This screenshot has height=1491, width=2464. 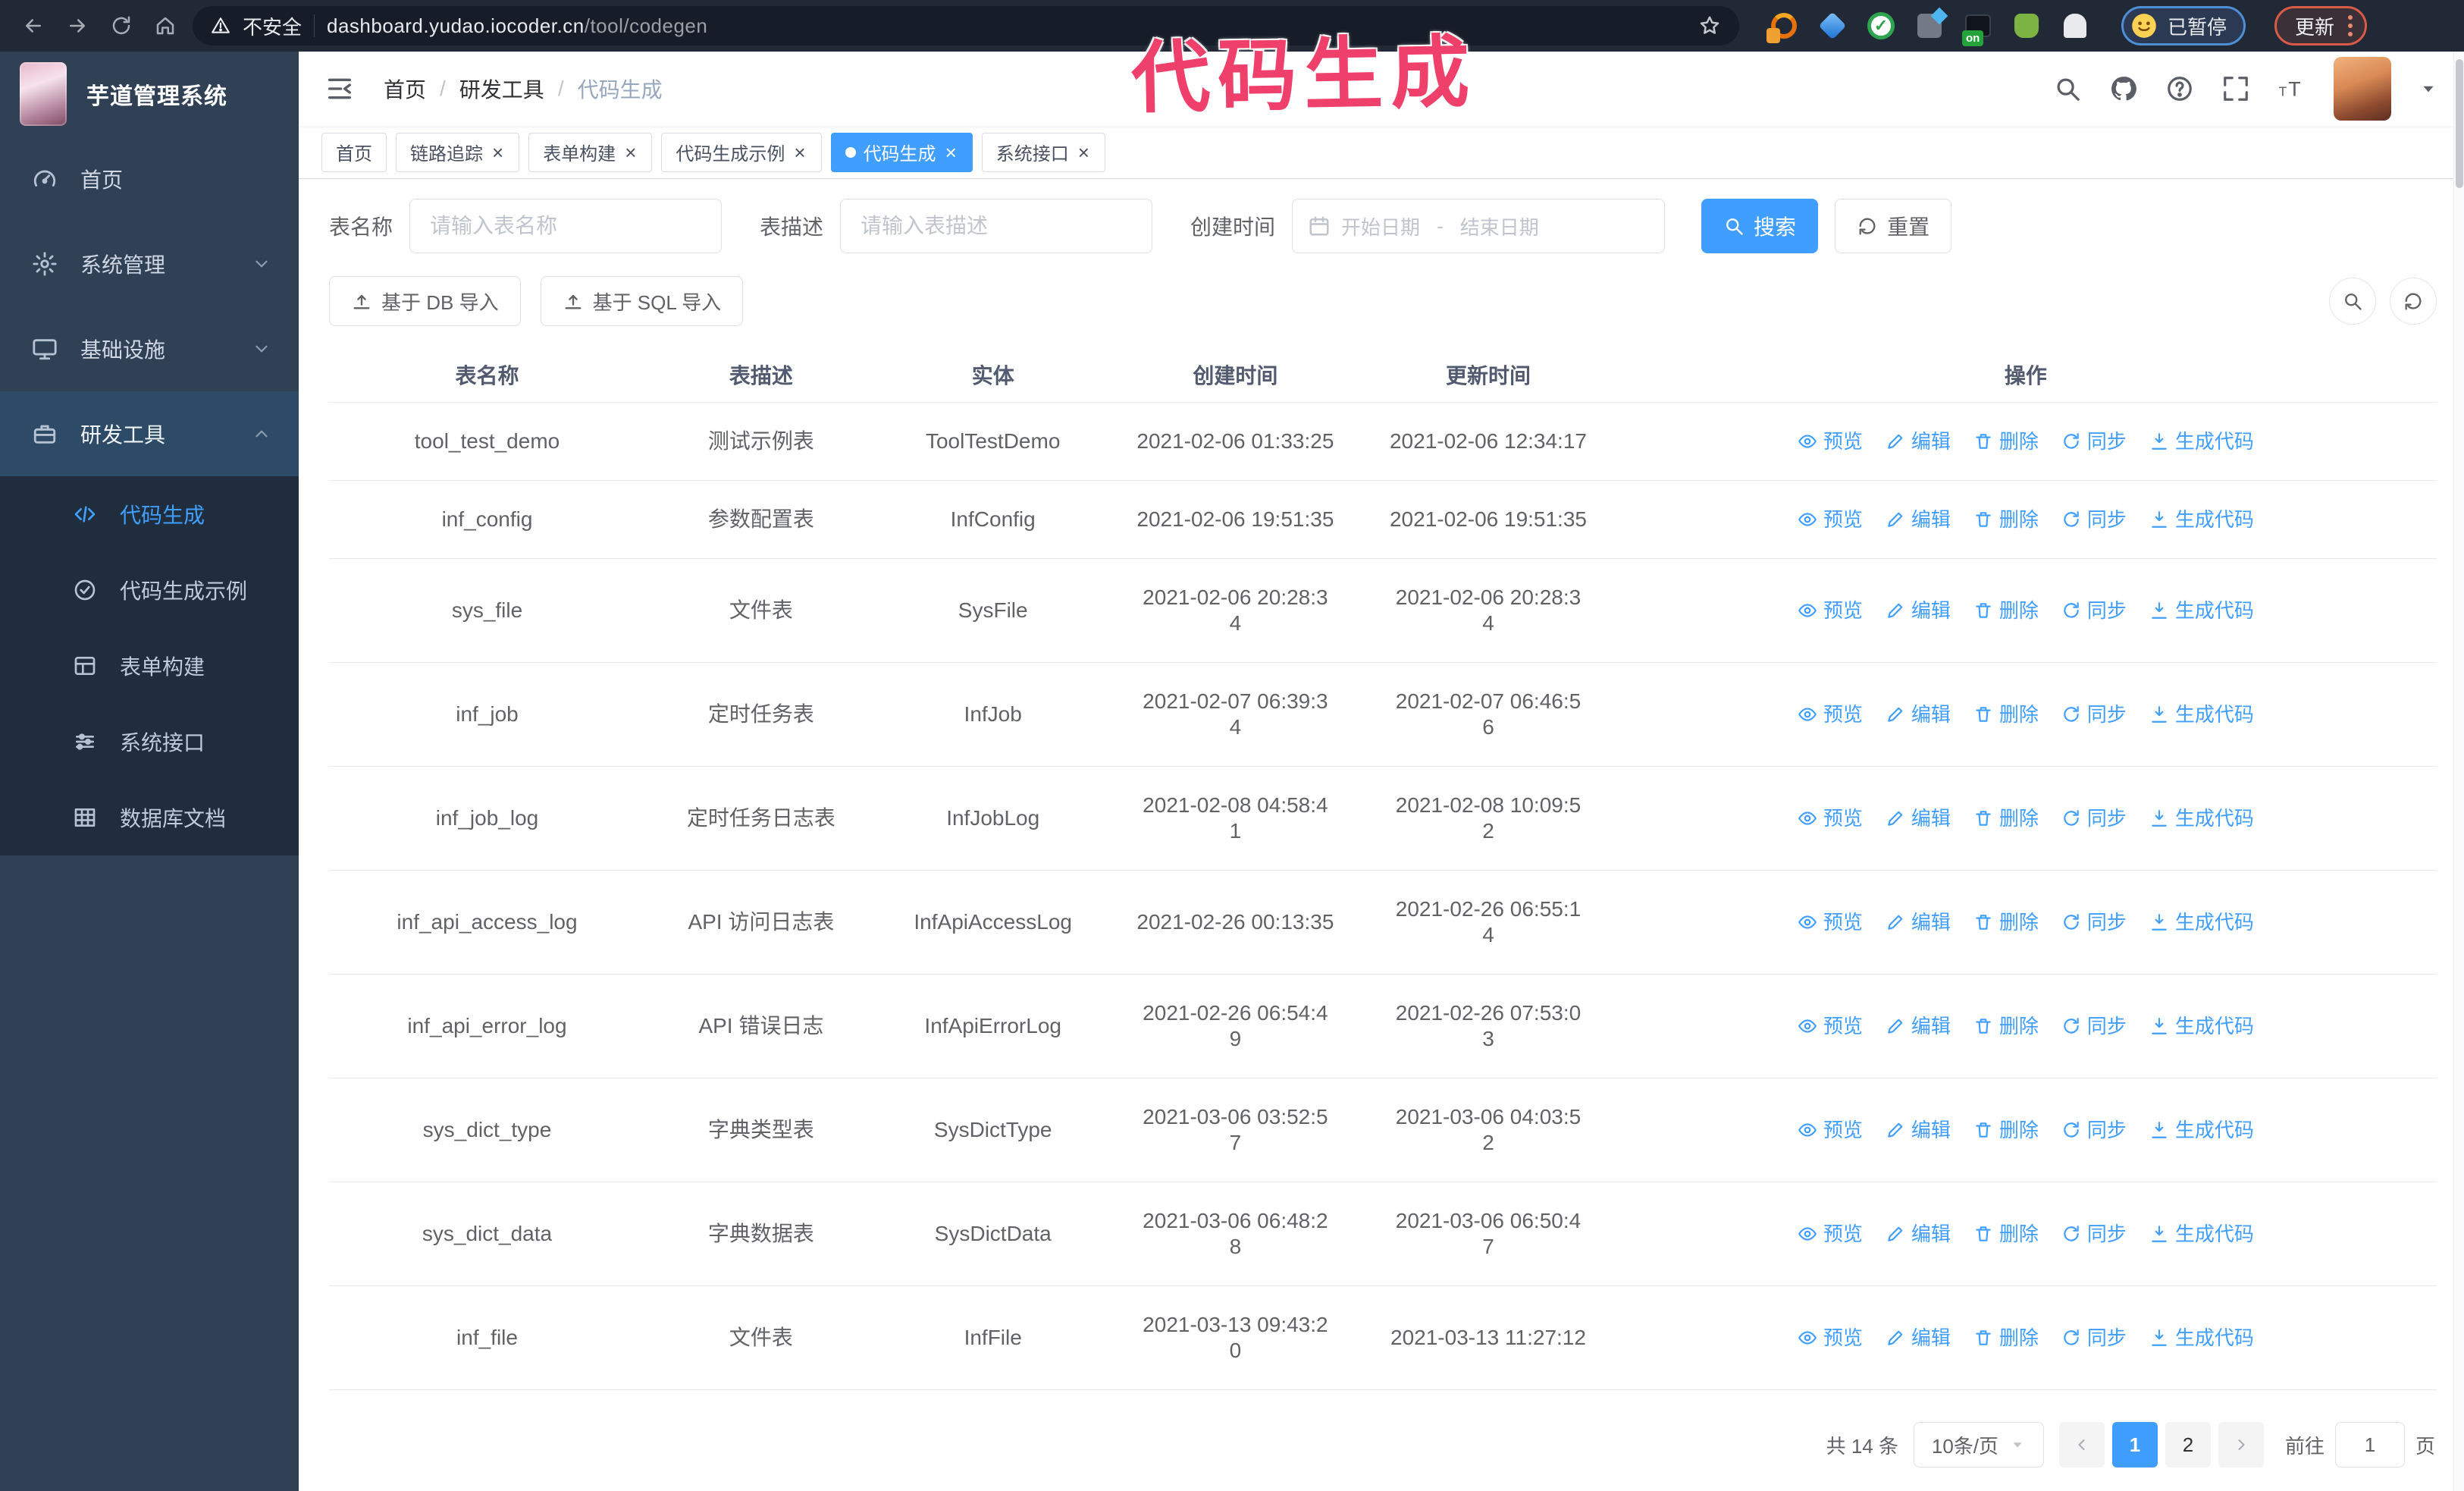 I want to click on browser-forward-button, so click(x=77, y=25).